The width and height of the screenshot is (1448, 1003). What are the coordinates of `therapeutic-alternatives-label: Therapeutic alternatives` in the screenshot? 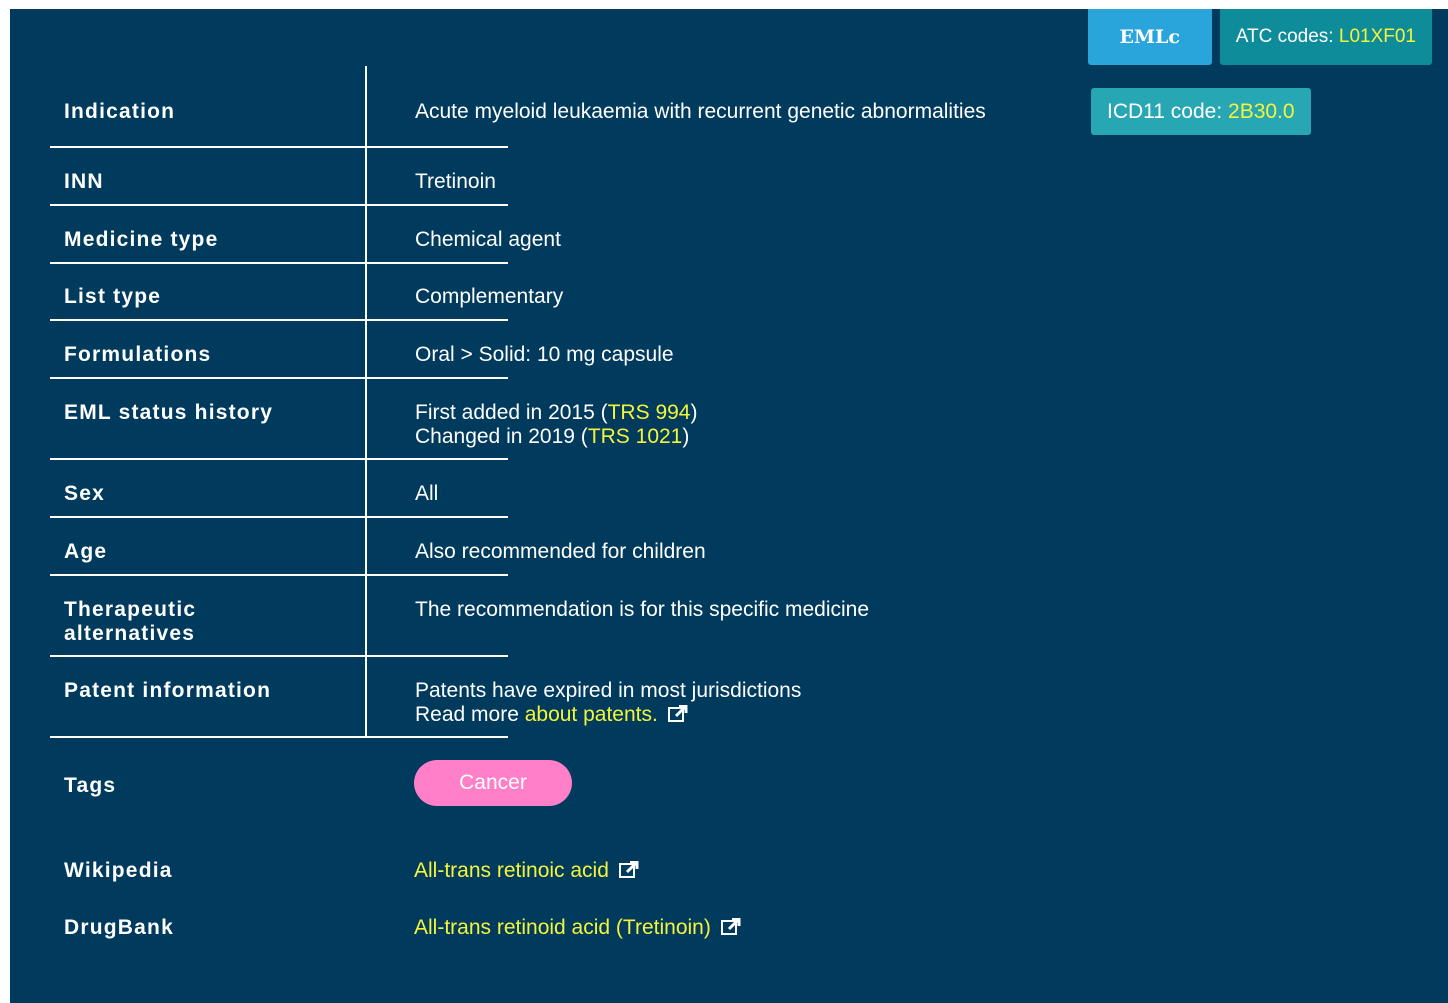 It's located at (130, 621).